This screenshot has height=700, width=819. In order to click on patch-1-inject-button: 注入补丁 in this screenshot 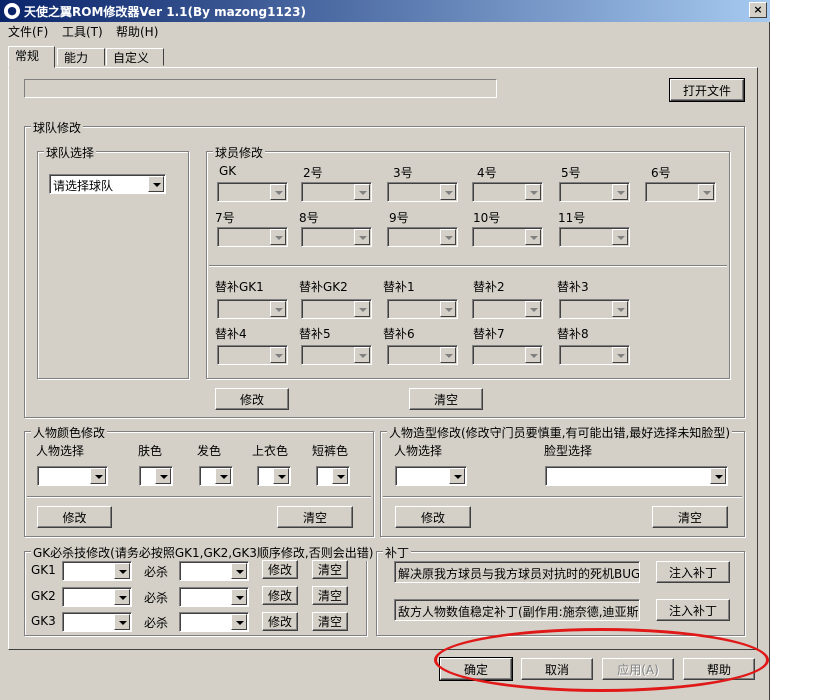, I will do `click(693, 572)`.